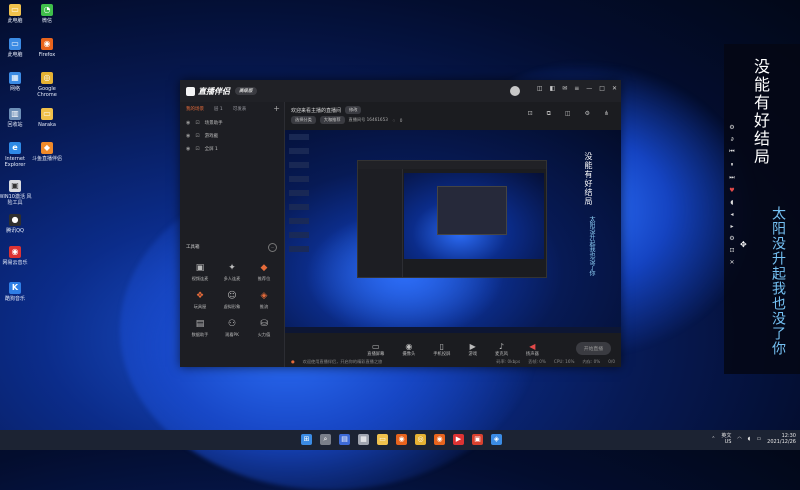 This screenshot has width=800, height=490. Describe the element at coordinates (306, 439) in the screenshot. I see `start-icon: ⊞` at that location.